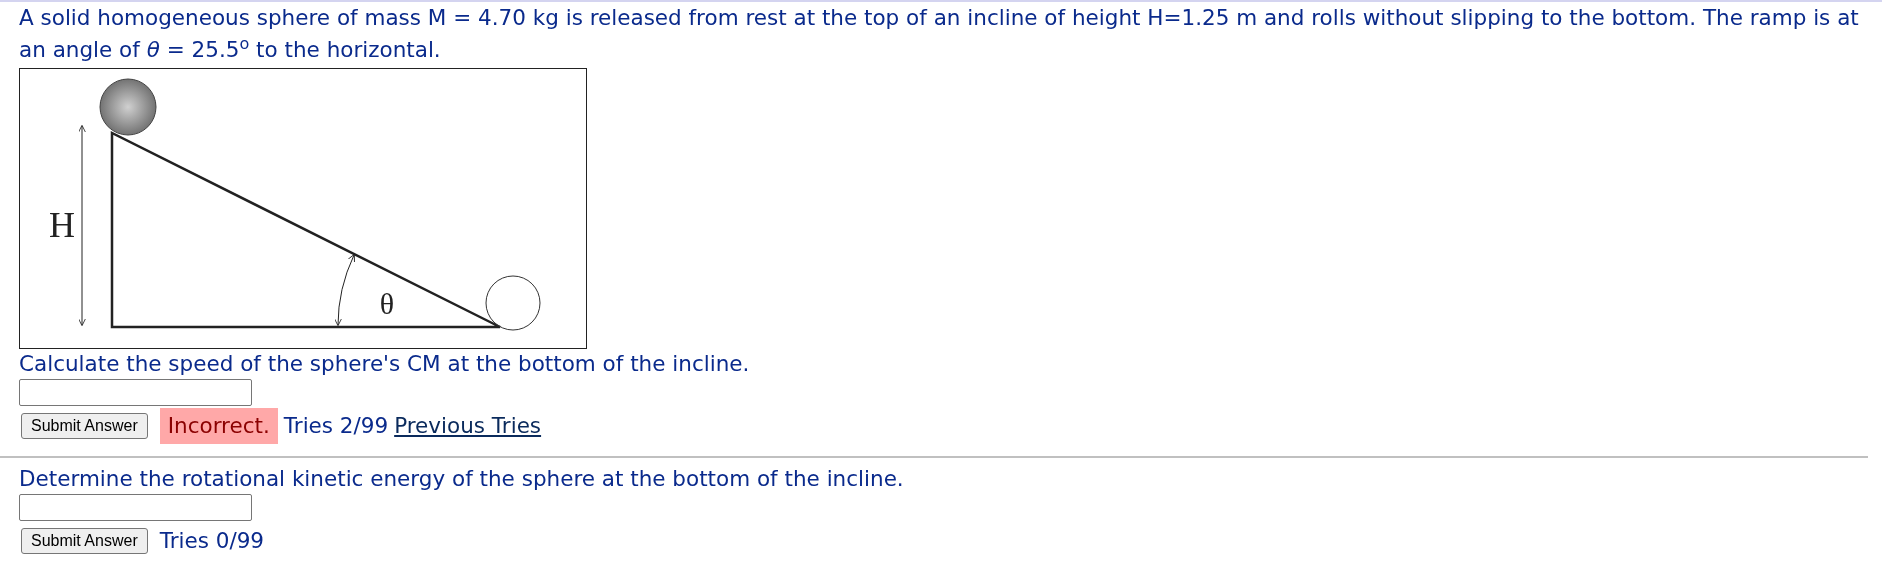 Image resolution: width=1882 pixels, height=562 pixels. I want to click on angle-label: θ, so click(387, 303).